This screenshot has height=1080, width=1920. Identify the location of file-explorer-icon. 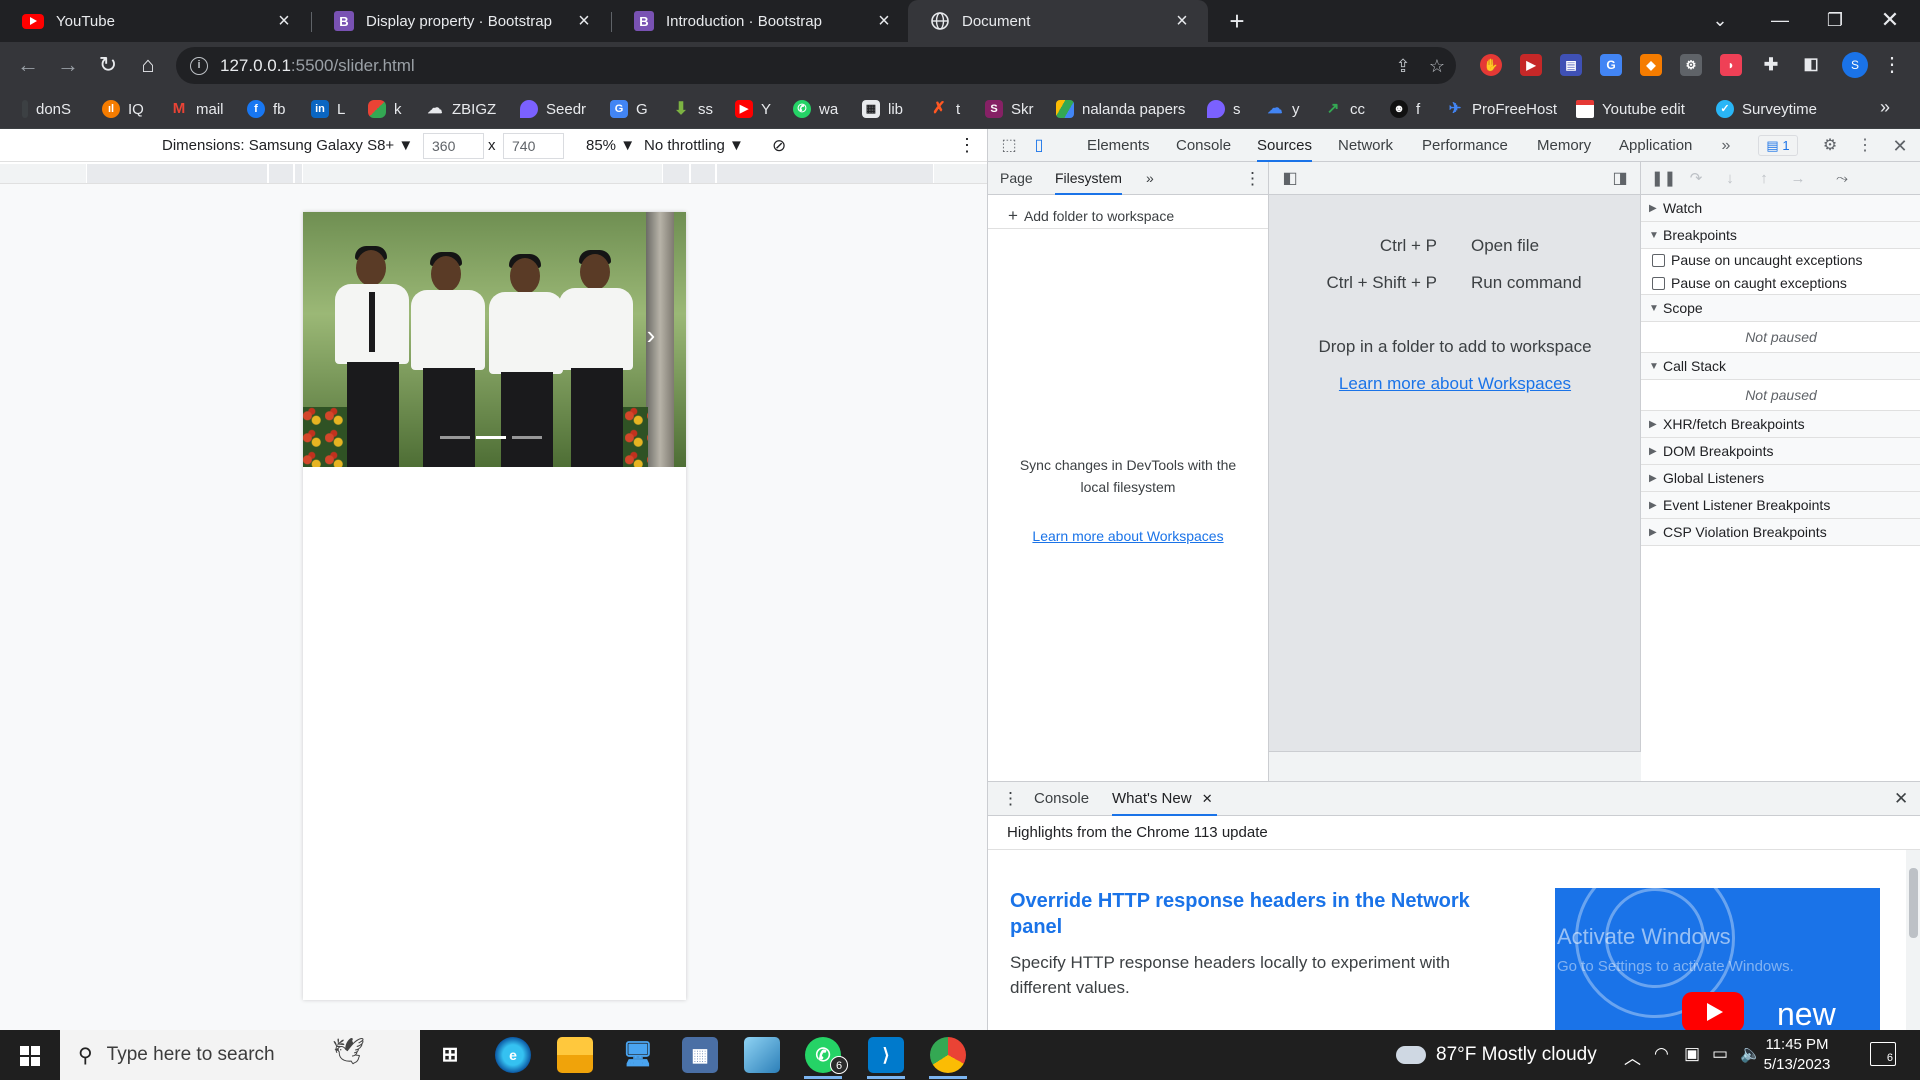
(575, 1055).